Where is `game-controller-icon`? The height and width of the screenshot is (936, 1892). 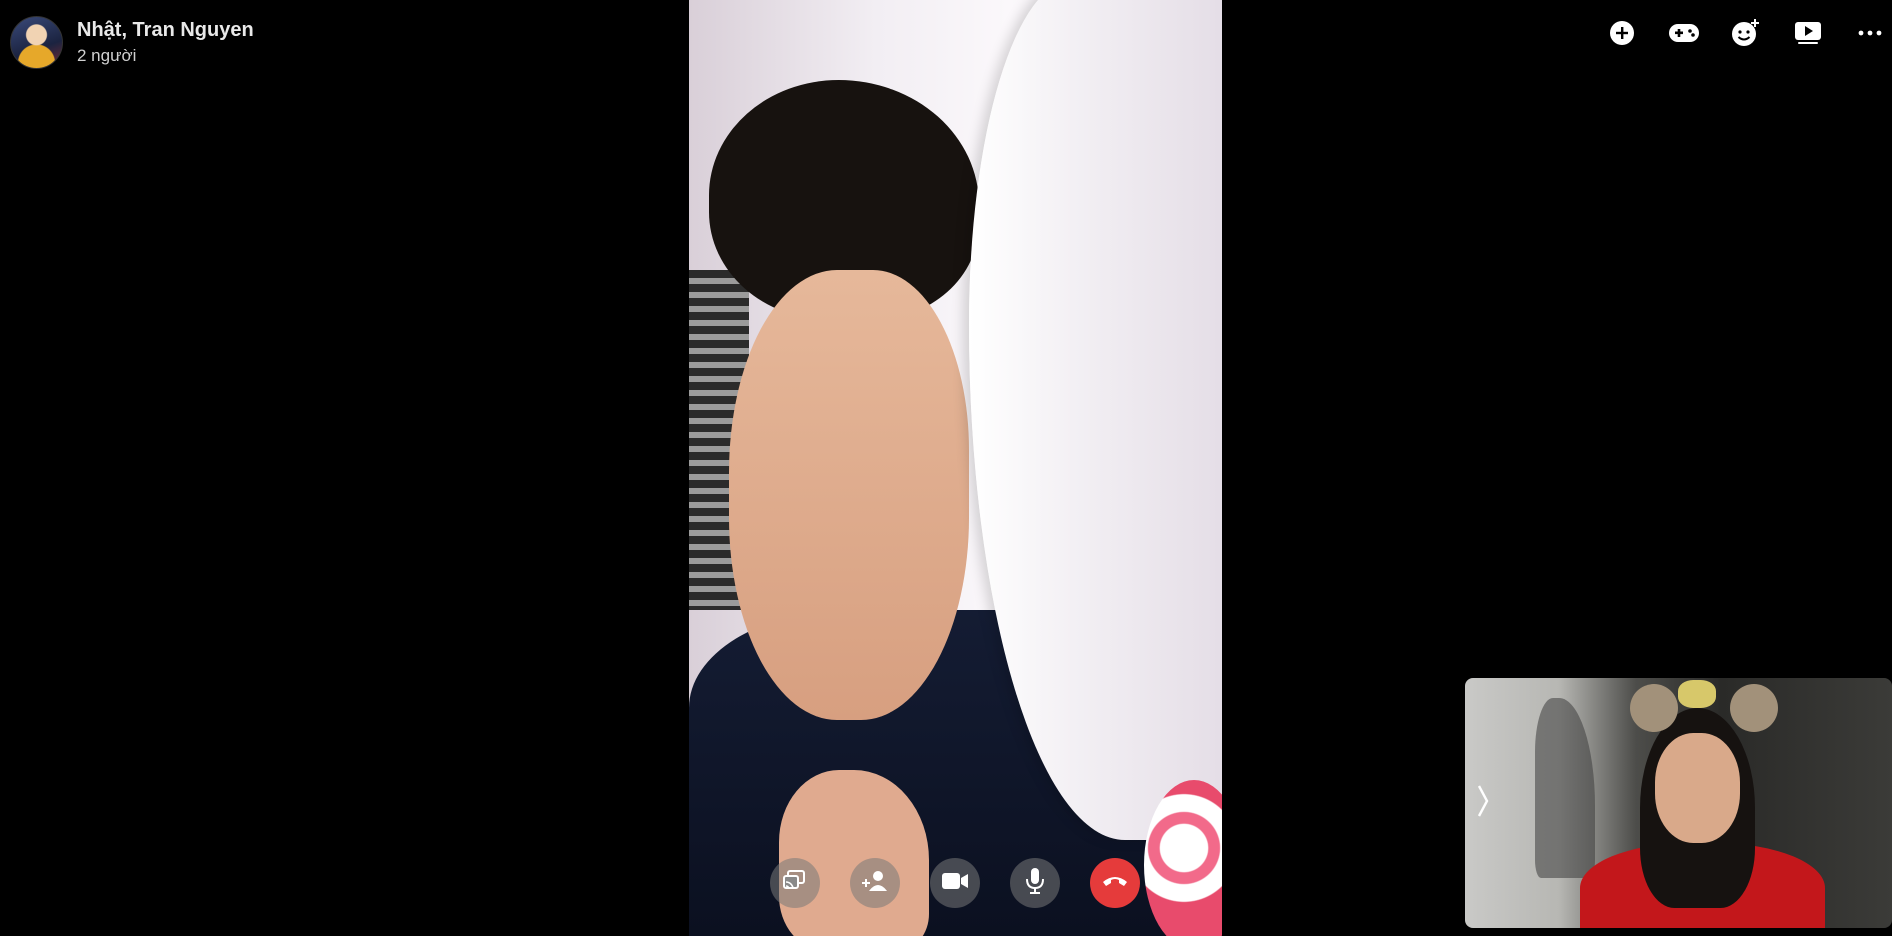
game-controller-icon is located at coordinates (1684, 33).